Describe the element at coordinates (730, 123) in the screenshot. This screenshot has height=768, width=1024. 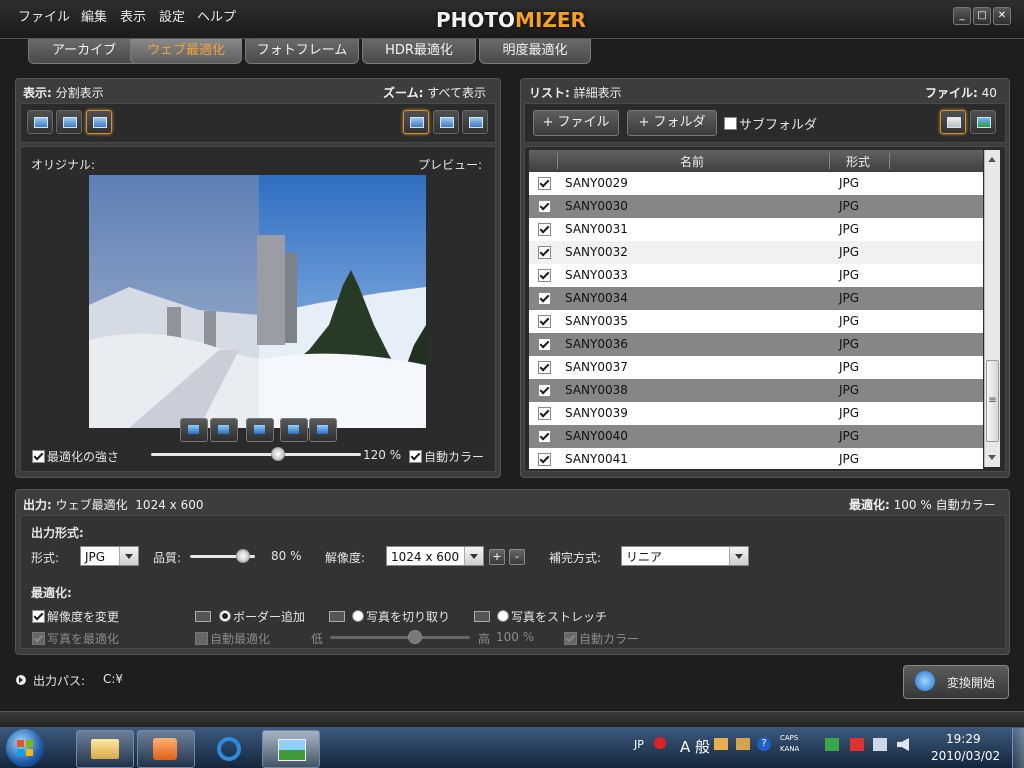
I see `subfolder-checkbox` at that location.